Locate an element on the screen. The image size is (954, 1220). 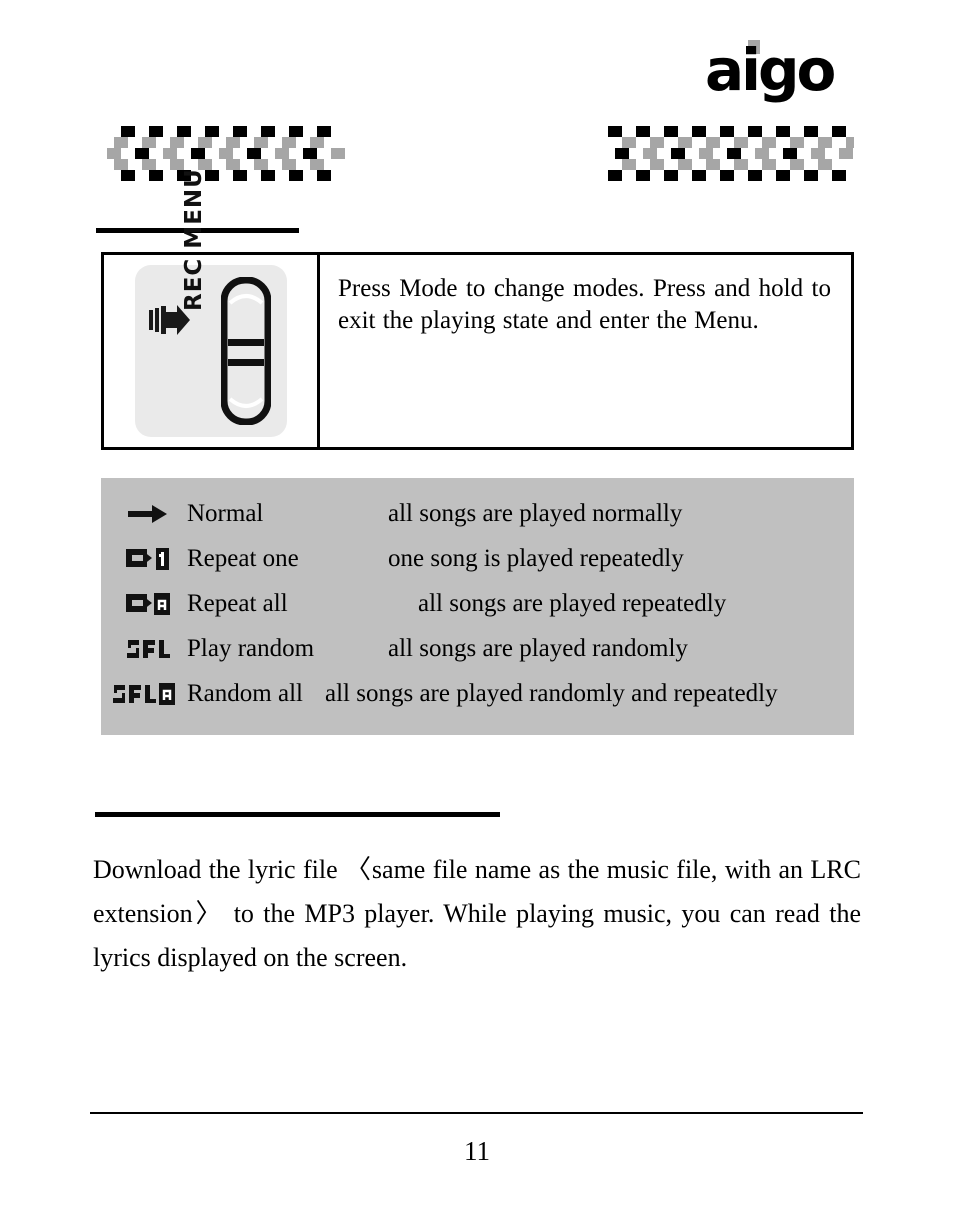
aigo-logo: aigo is located at coordinates (780, 72).